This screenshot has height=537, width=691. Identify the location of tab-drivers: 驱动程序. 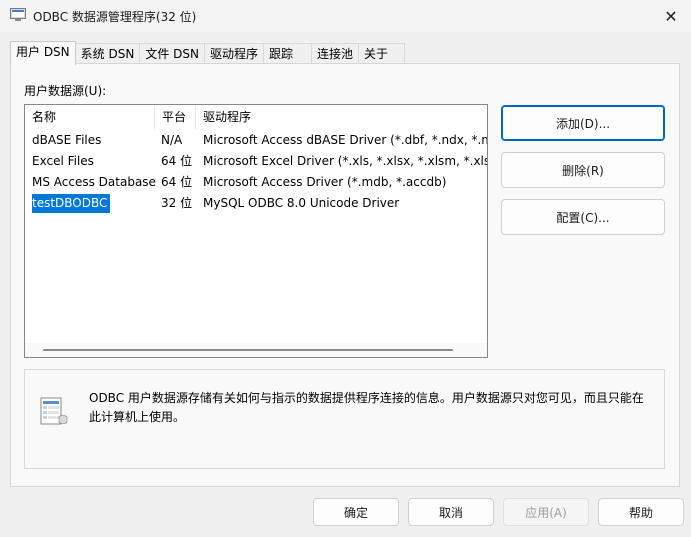
(233, 54).